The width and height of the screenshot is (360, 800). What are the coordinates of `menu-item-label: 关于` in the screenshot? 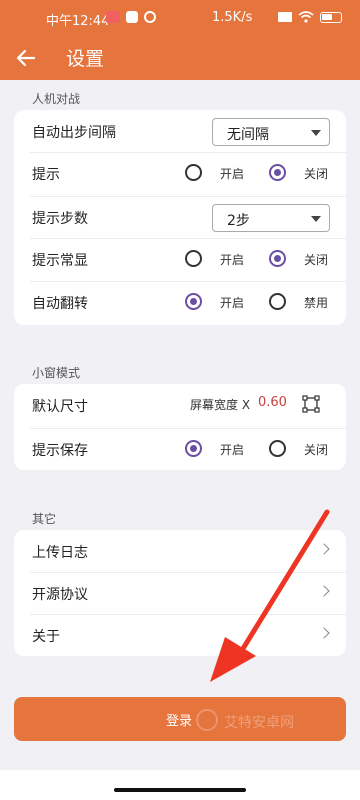 It's located at (46, 637).